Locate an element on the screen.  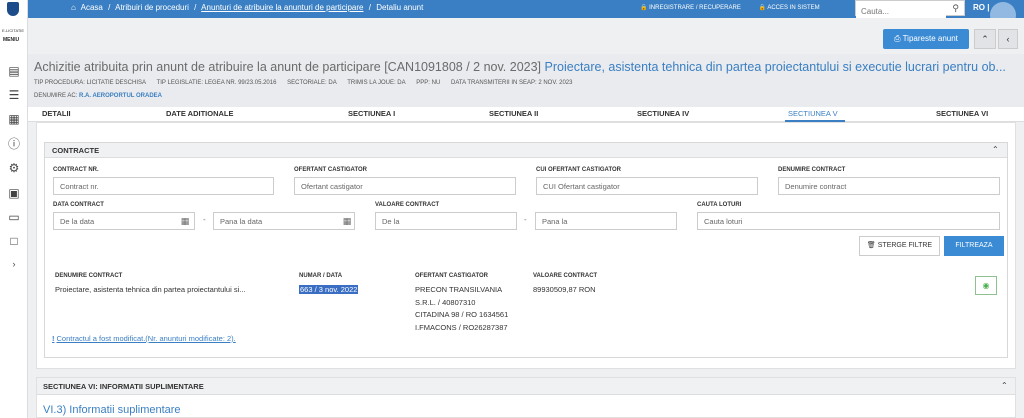
map-icon: ▦ is located at coordinates (14, 119).